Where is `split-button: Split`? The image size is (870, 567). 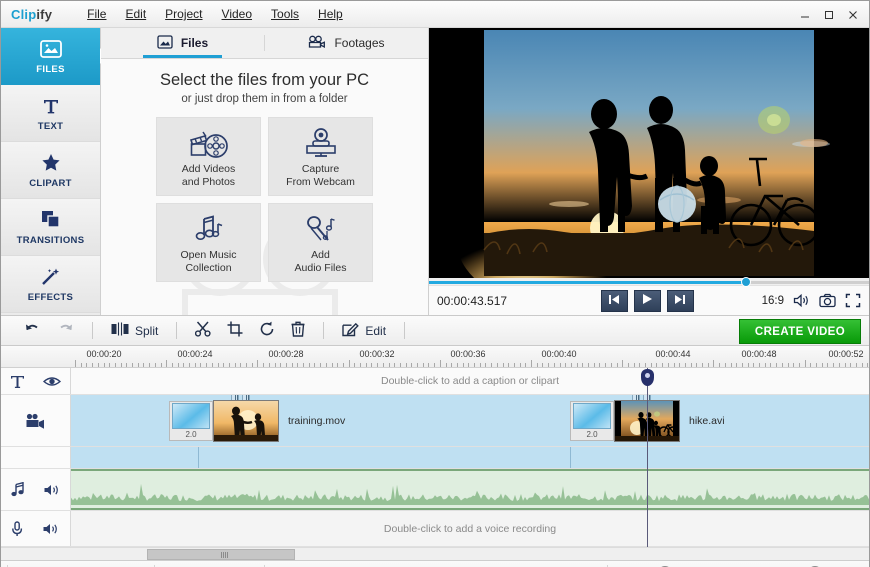 split-button: Split is located at coordinates (134, 331).